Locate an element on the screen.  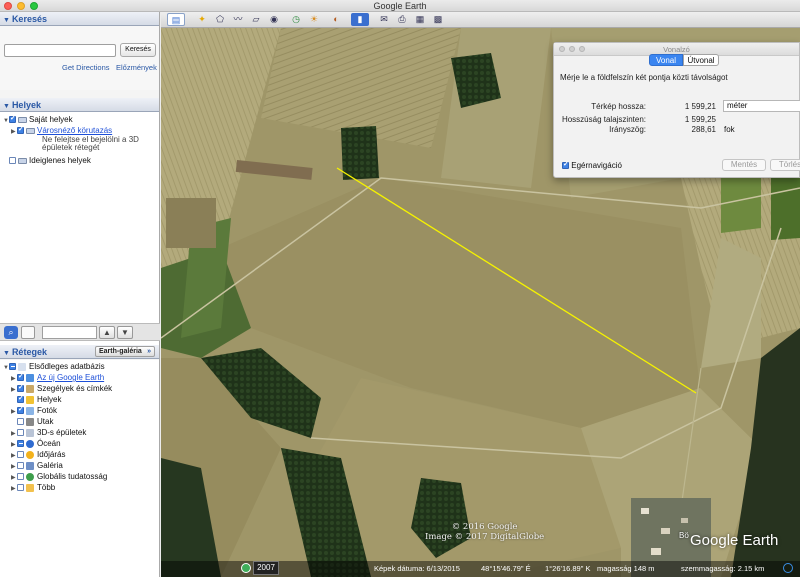
places-toolbar: ⌕ ▲ ▼ is located at coordinates (80, 332).